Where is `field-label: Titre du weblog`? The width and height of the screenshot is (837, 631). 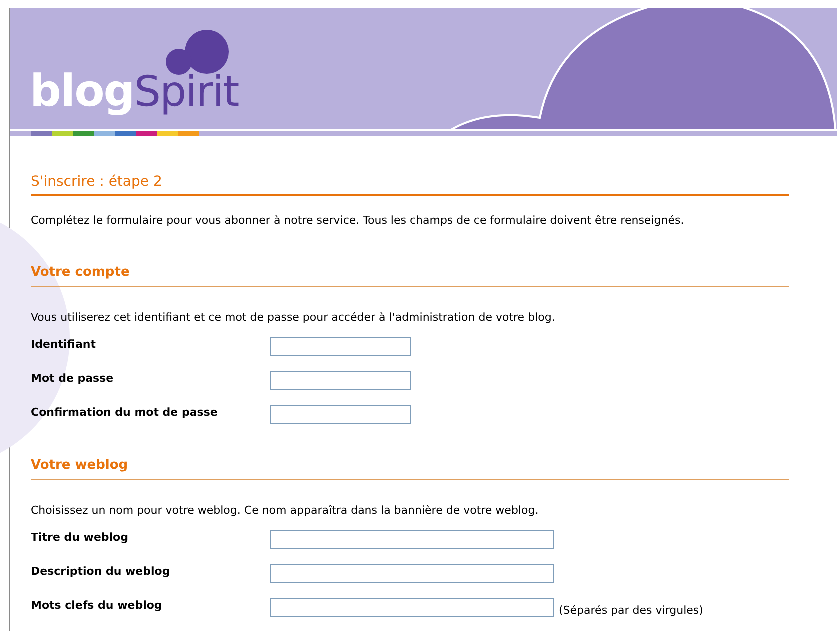
field-label: Titre du weblog is located at coordinates (80, 537).